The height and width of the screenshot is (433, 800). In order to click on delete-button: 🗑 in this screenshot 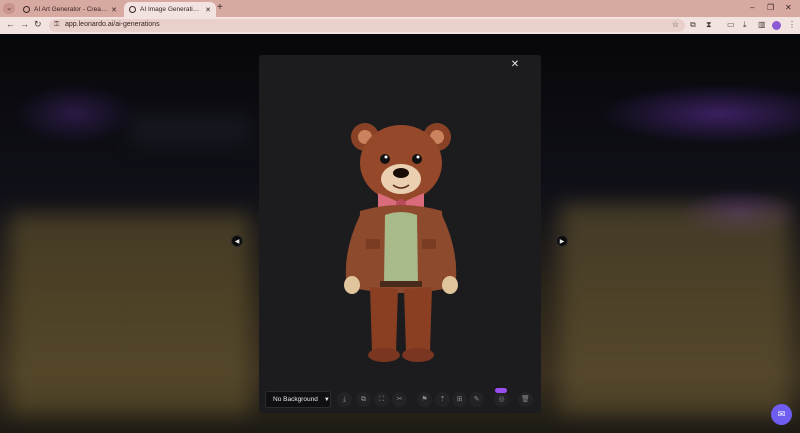, I will do `click(525, 399)`.